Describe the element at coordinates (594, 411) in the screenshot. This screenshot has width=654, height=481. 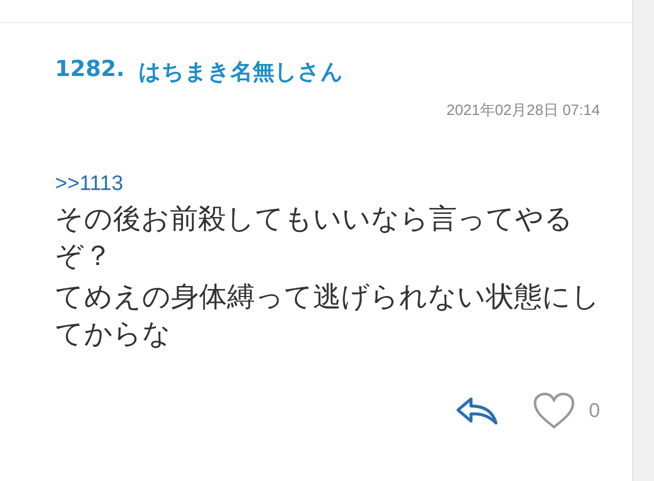
I see `like-count: 0` at that location.